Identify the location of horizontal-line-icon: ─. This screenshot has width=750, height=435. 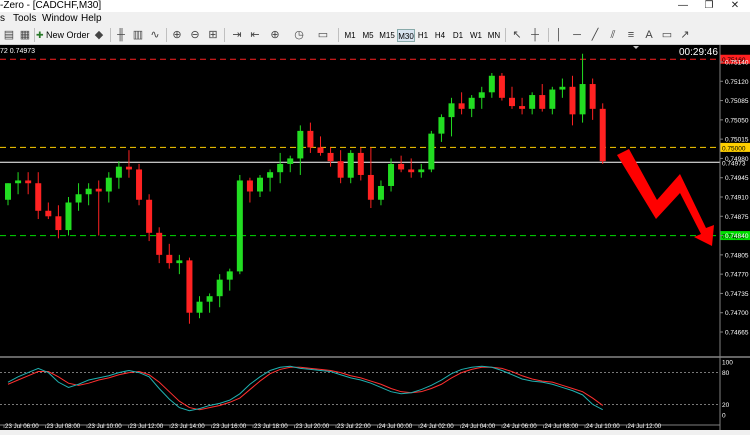
(577, 35).